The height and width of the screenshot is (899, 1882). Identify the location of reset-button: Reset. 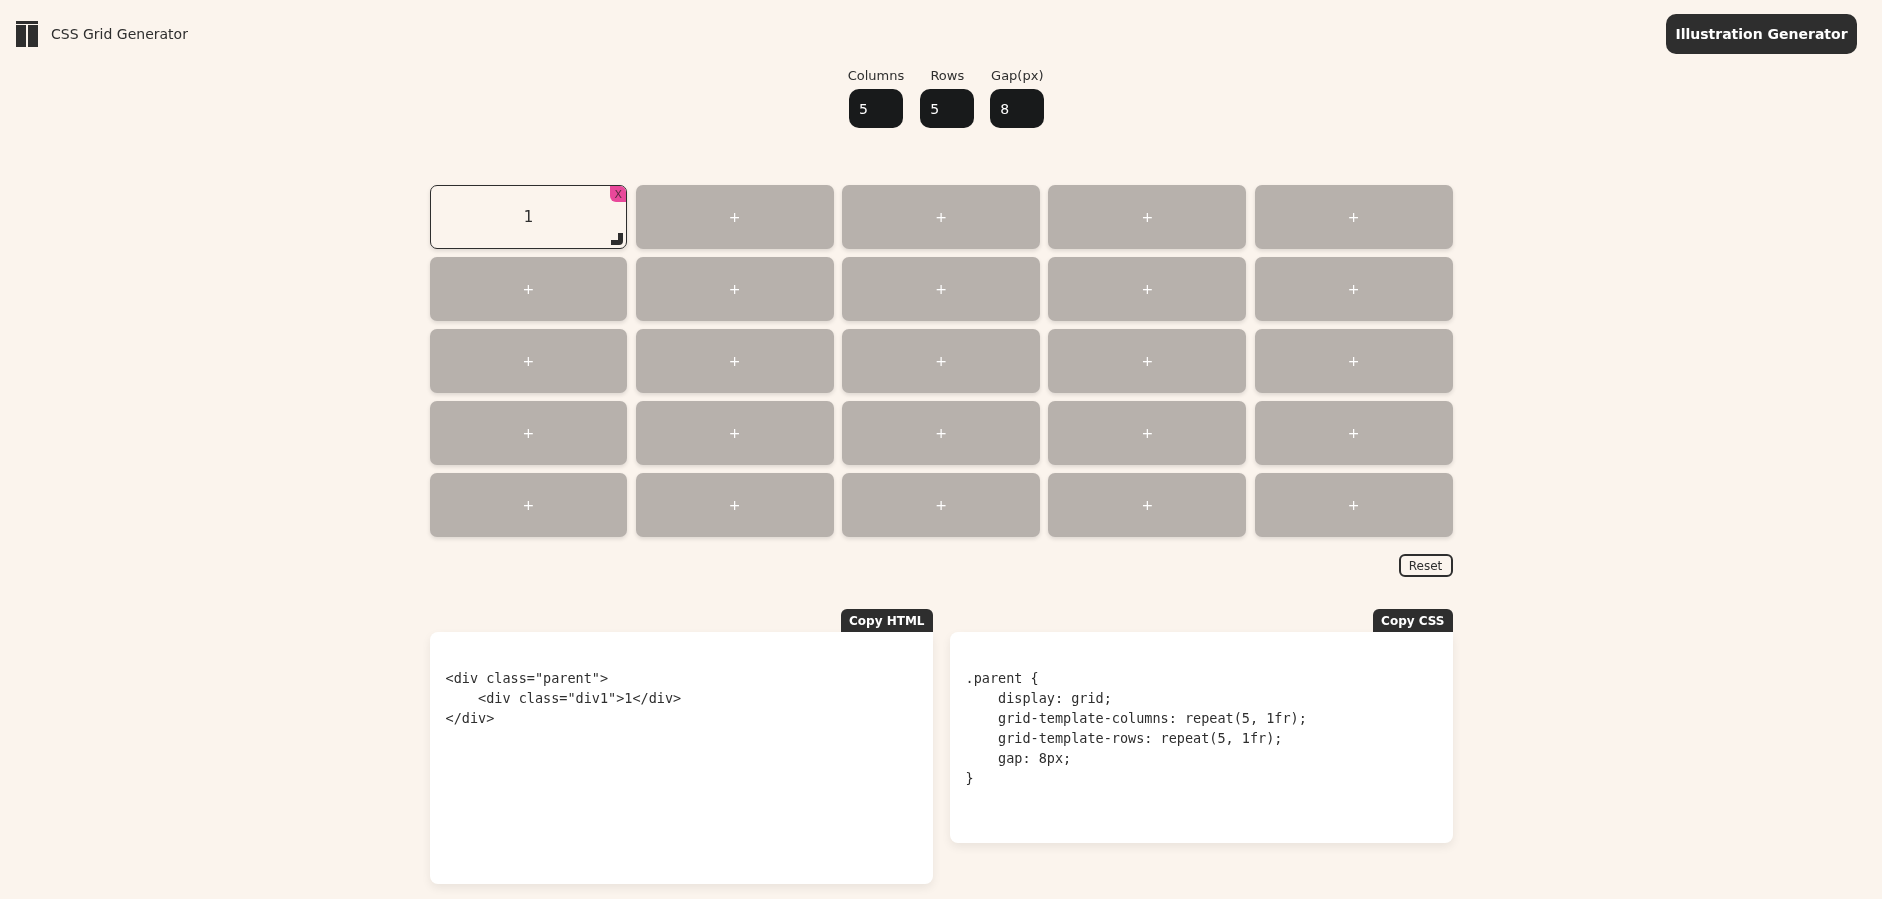
(1425, 565).